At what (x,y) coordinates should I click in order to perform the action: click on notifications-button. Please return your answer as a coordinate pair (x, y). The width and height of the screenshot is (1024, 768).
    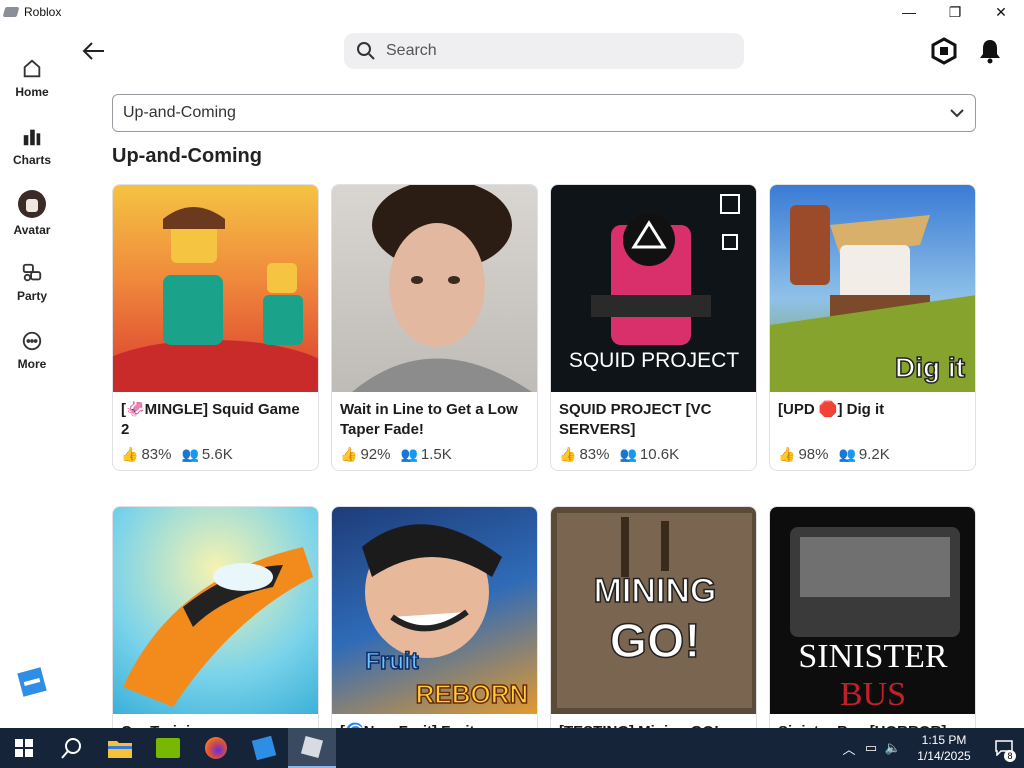
    Looking at the image, I should click on (990, 51).